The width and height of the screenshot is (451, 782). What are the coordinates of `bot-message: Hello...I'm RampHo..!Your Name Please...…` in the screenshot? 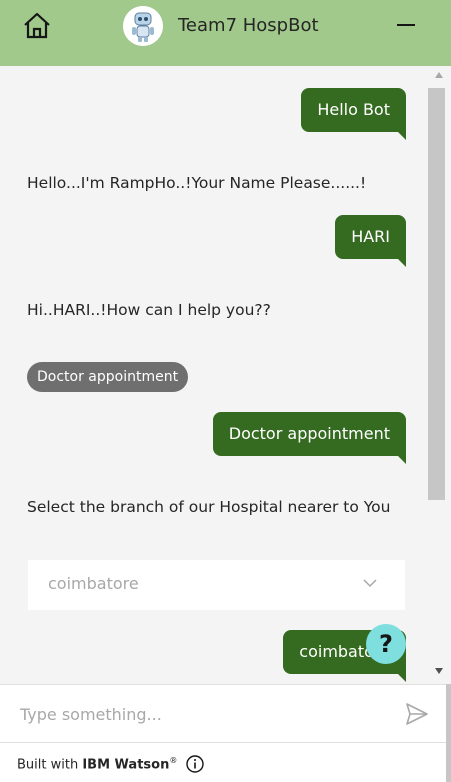 It's located at (197, 183).